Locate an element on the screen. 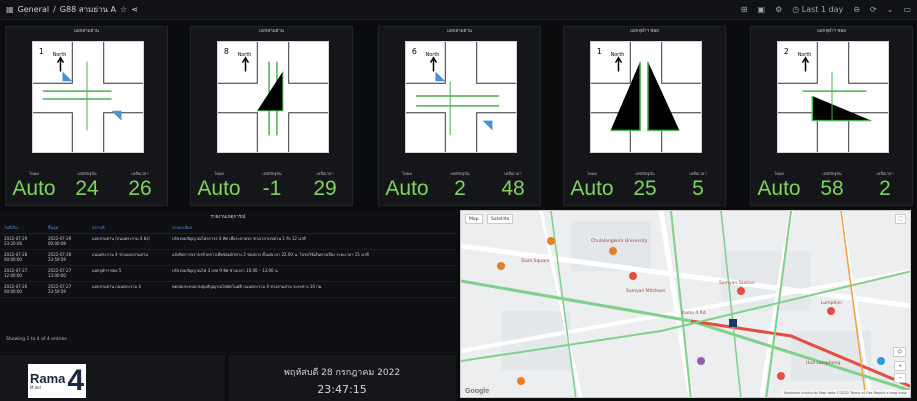  share-icon: ⋖ is located at coordinates (134, 9).